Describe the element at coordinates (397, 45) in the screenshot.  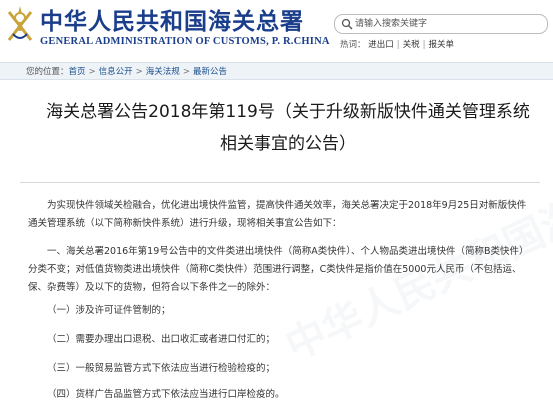
I see `hot-words: 热词： 进出口 | 关税 | 报关单` at that location.